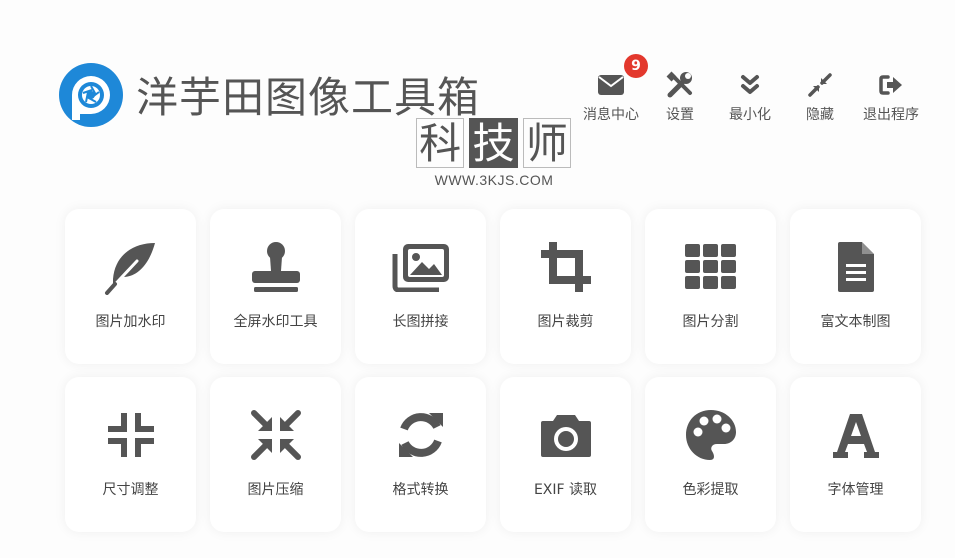 The height and width of the screenshot is (558, 955). What do you see at coordinates (891, 97) in the screenshot?
I see `exit-button: 退出程序` at bounding box center [891, 97].